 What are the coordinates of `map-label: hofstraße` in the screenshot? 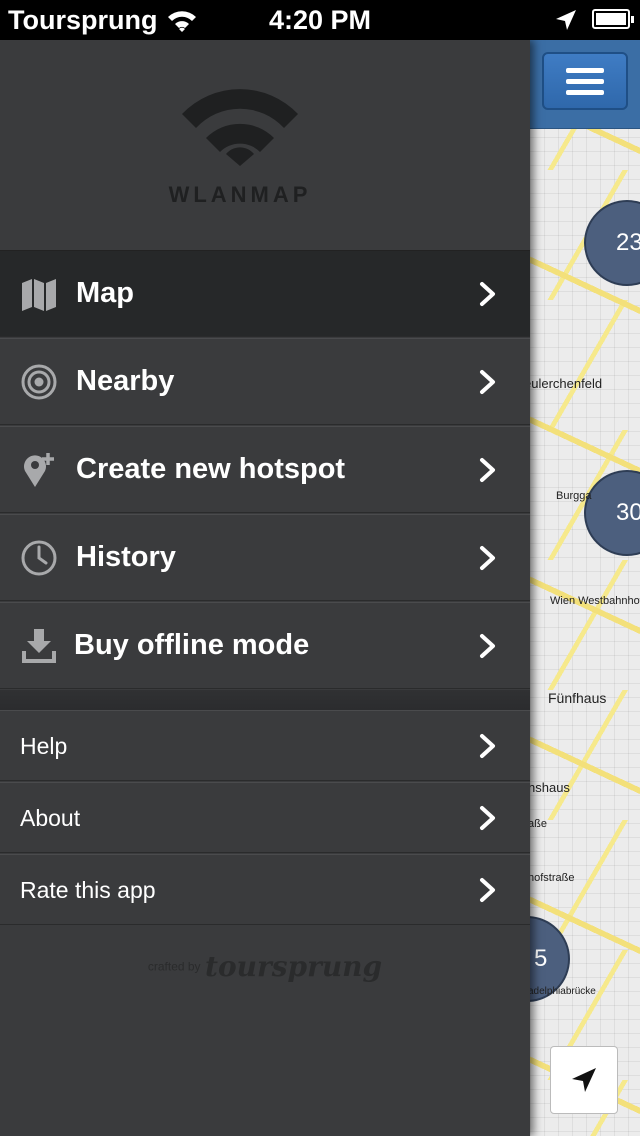 It's located at (552, 878).